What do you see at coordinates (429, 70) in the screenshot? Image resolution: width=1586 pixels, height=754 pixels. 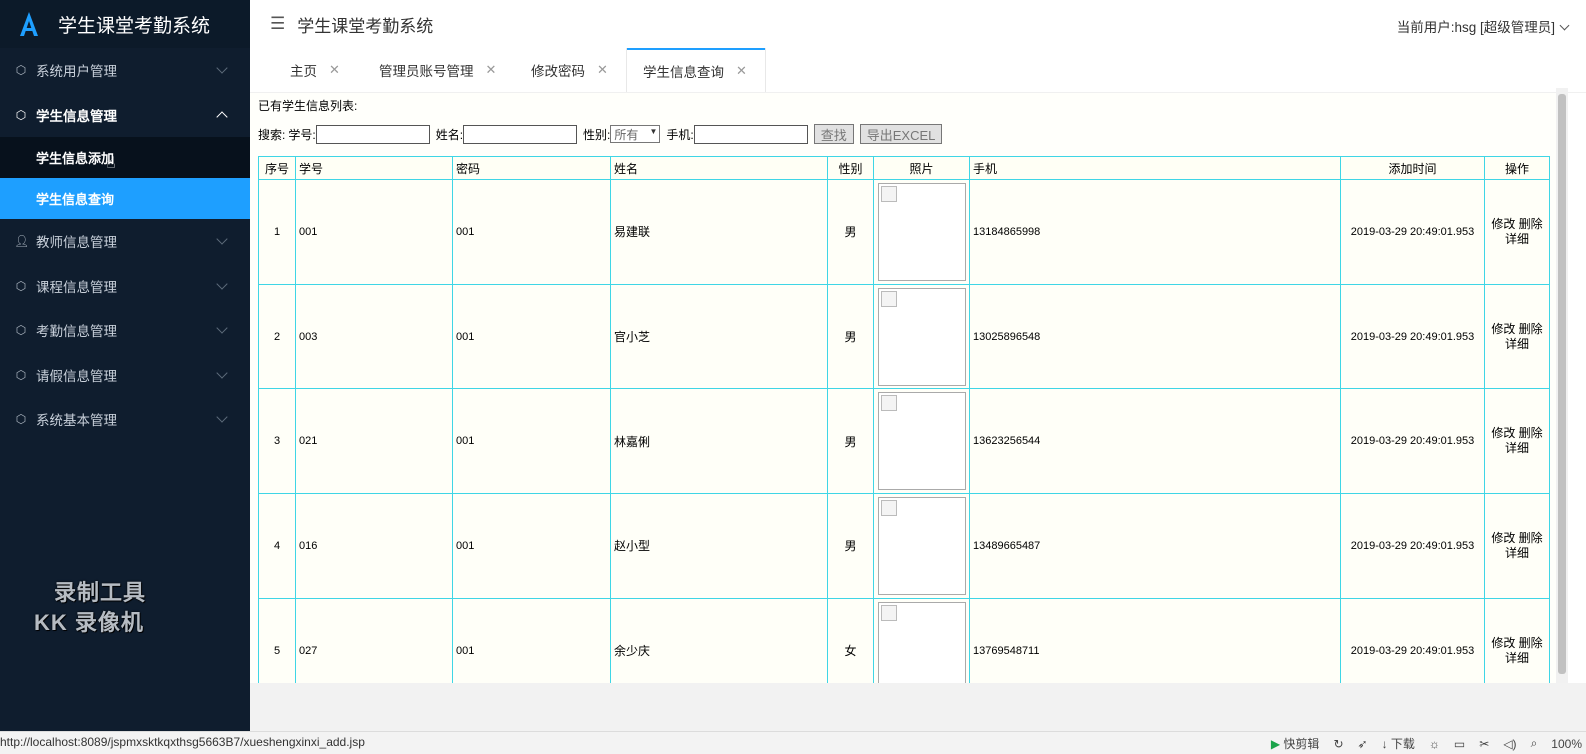 I see `tab-admin-accounts: 管理员账号管理 ✕` at bounding box center [429, 70].